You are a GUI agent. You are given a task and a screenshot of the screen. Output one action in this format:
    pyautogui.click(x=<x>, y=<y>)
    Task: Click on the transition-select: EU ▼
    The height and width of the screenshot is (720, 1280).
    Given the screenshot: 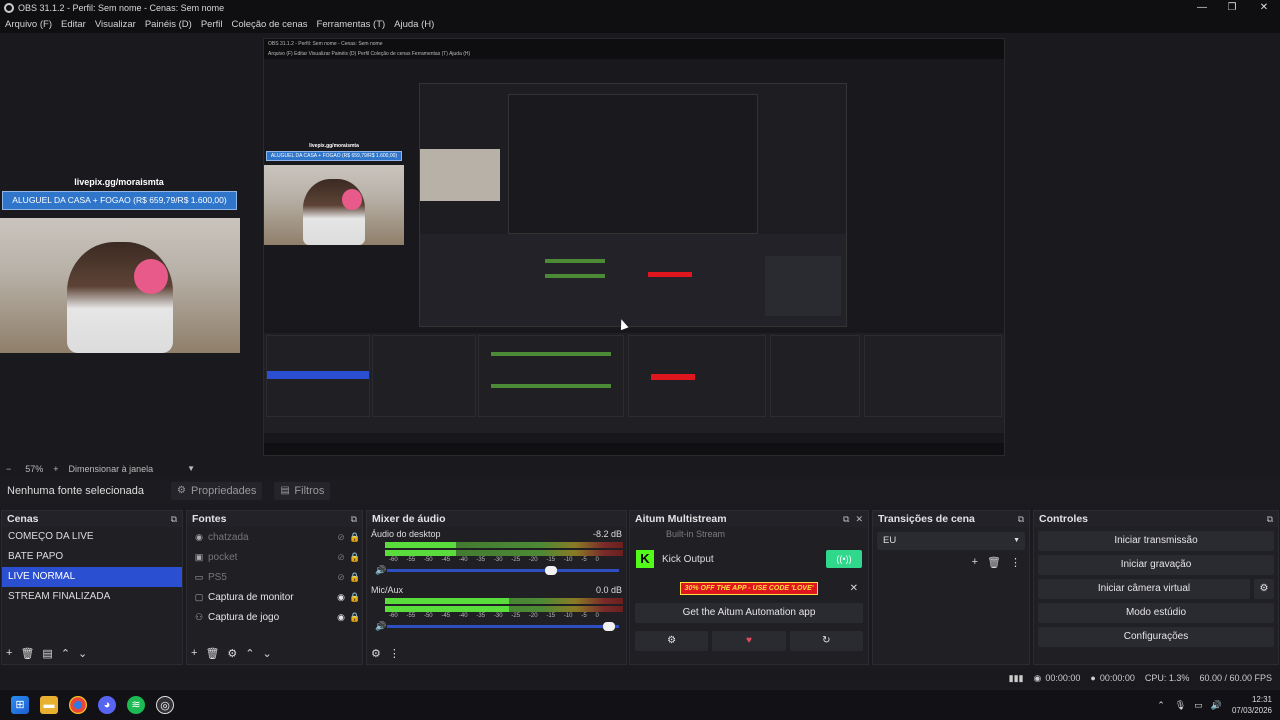 What is the action you would take?
    pyautogui.click(x=951, y=541)
    